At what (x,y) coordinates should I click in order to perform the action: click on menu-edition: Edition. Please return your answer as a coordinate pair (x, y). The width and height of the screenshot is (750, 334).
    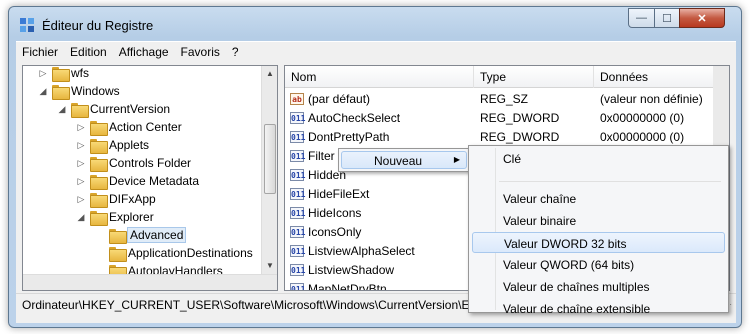
    Looking at the image, I should click on (88, 52).